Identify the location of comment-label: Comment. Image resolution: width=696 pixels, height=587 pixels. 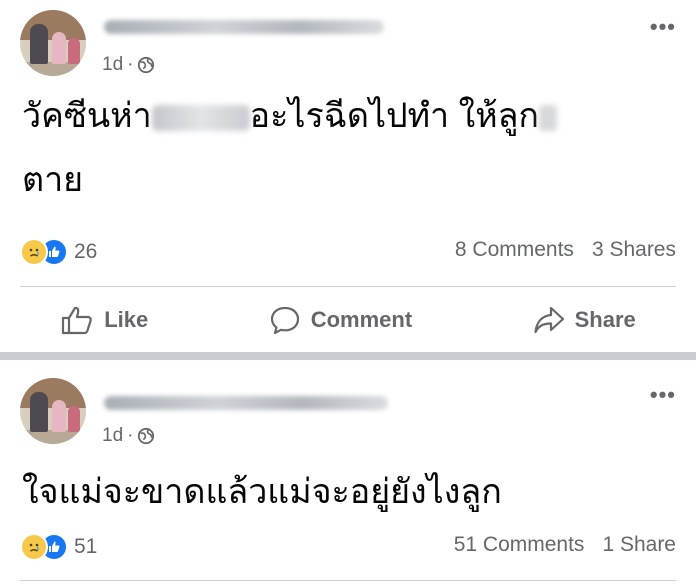
(361, 319).